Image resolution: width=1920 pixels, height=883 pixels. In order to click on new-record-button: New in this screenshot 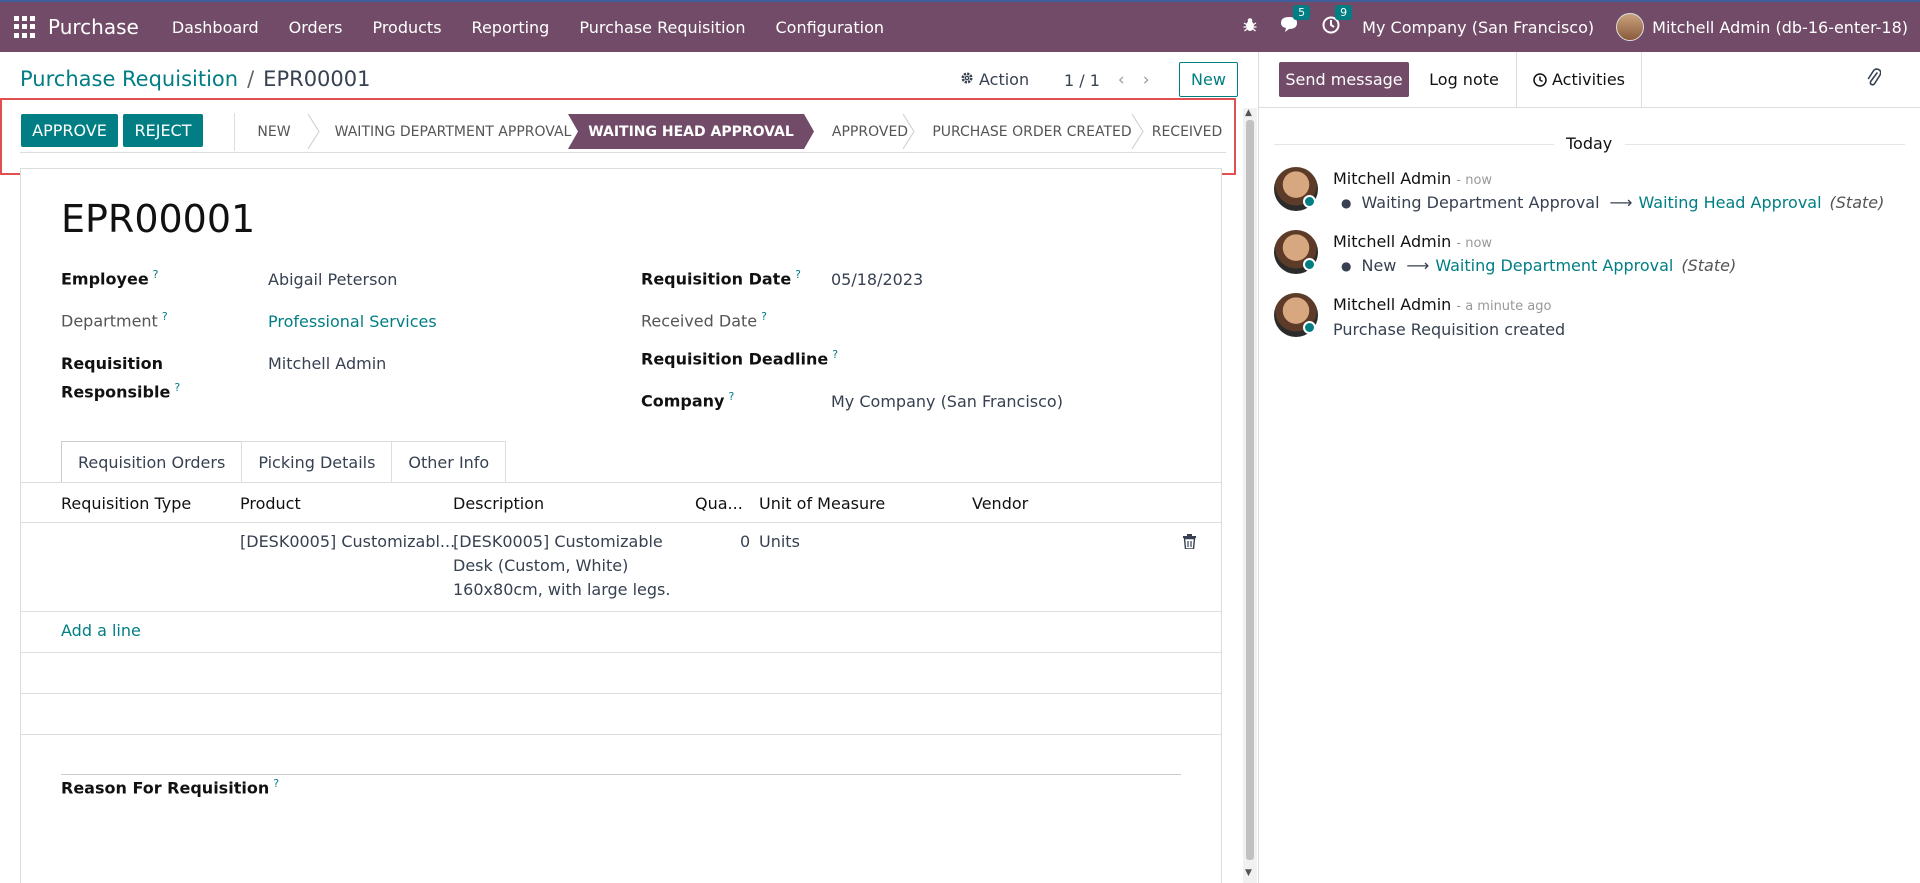, I will do `click(1208, 79)`.